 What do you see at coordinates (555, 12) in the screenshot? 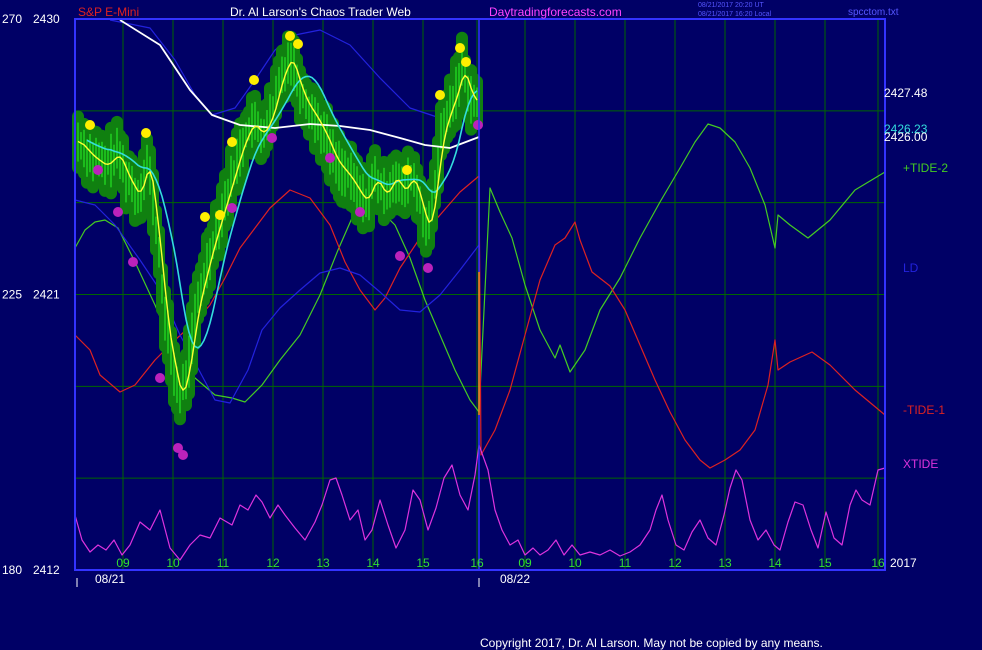
I see `header-site: Daytradingforecasts.com` at bounding box center [555, 12].